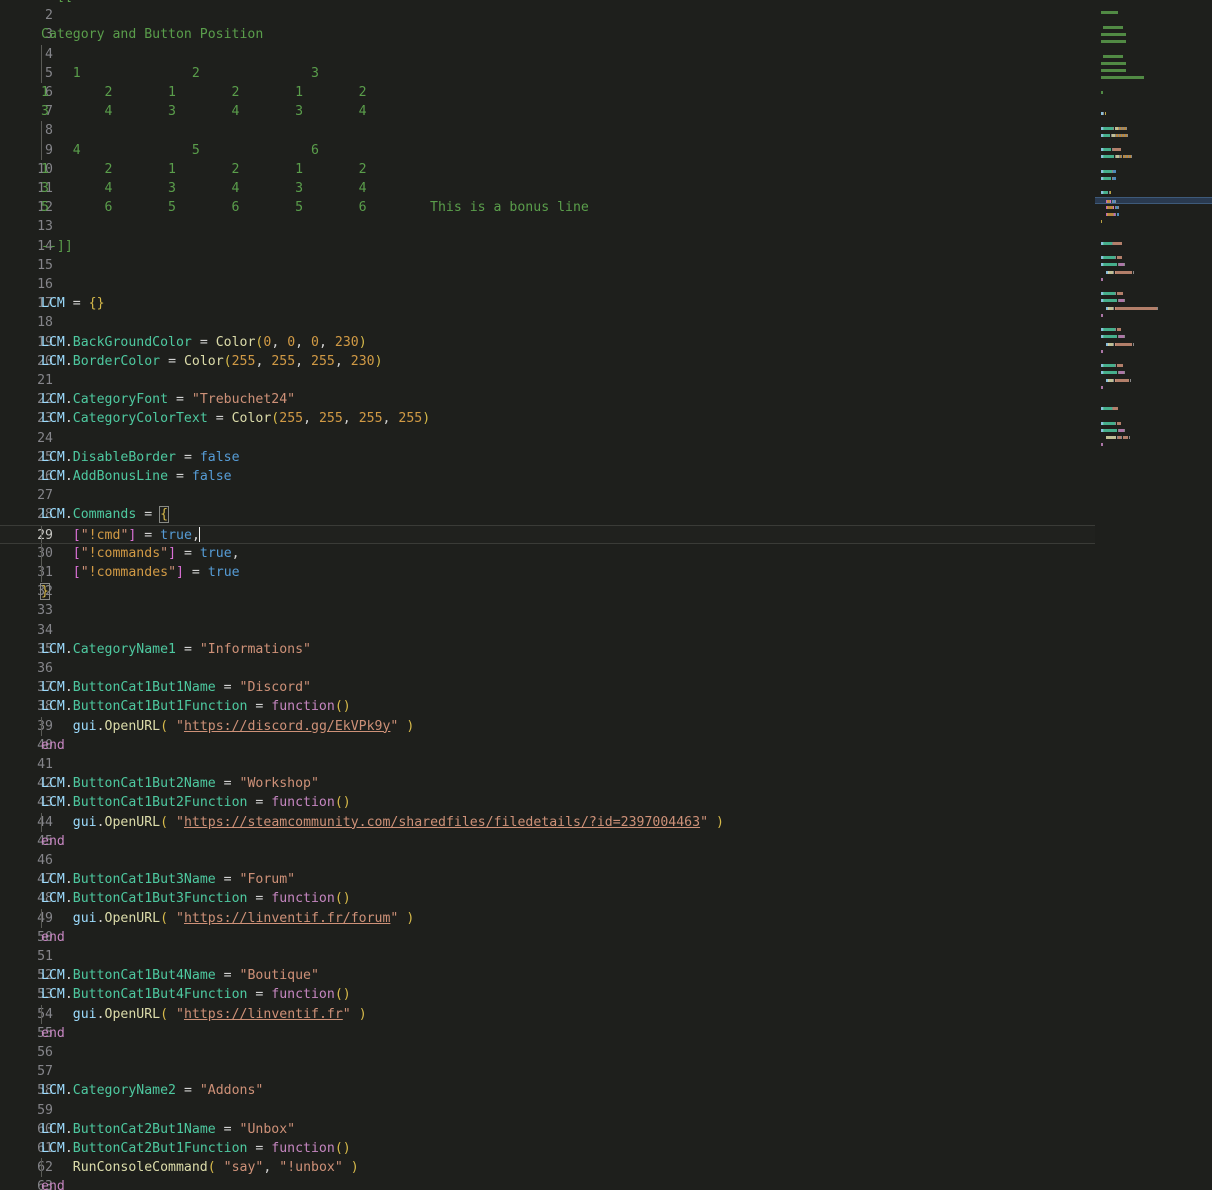 Image resolution: width=1212 pixels, height=1190 pixels. Describe the element at coordinates (547, 879) in the screenshot. I see `code-line: 47 LCM.ButtonCat1But3Name = "Forum"` at that location.